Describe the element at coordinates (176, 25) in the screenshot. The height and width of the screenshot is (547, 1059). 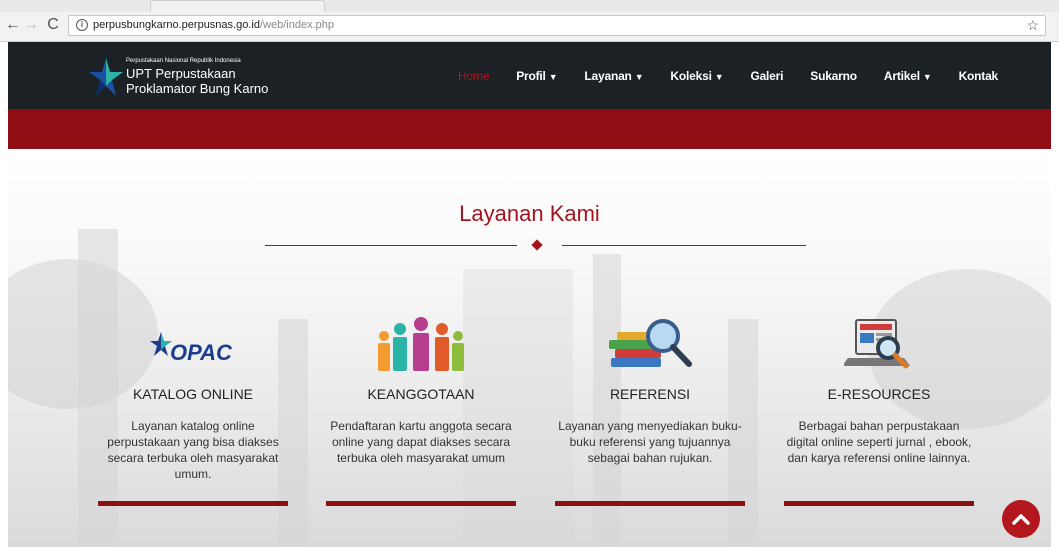
I see `url-host: perpusbungkarno.perpusnas.go.id` at that location.